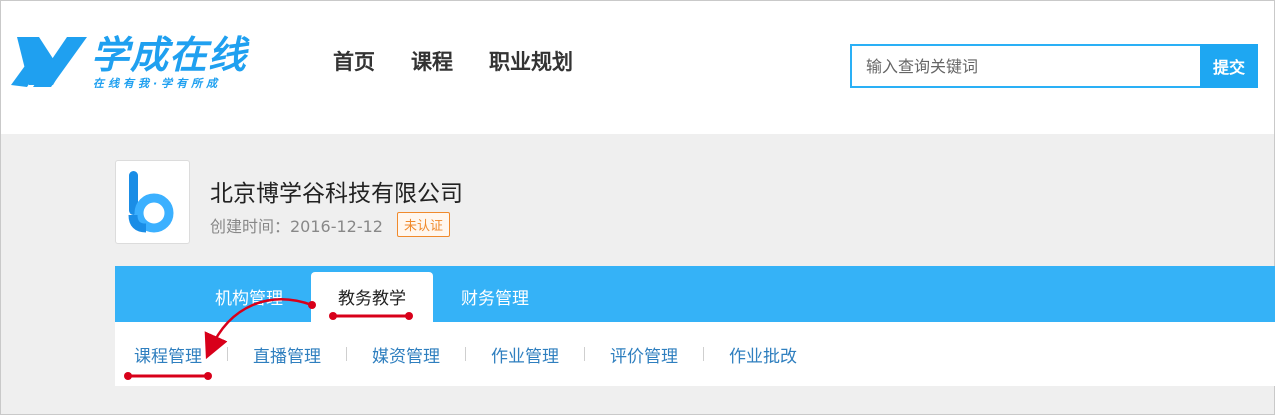 The image size is (1275, 415). I want to click on logo-title: 学成在线, so click(169, 55).